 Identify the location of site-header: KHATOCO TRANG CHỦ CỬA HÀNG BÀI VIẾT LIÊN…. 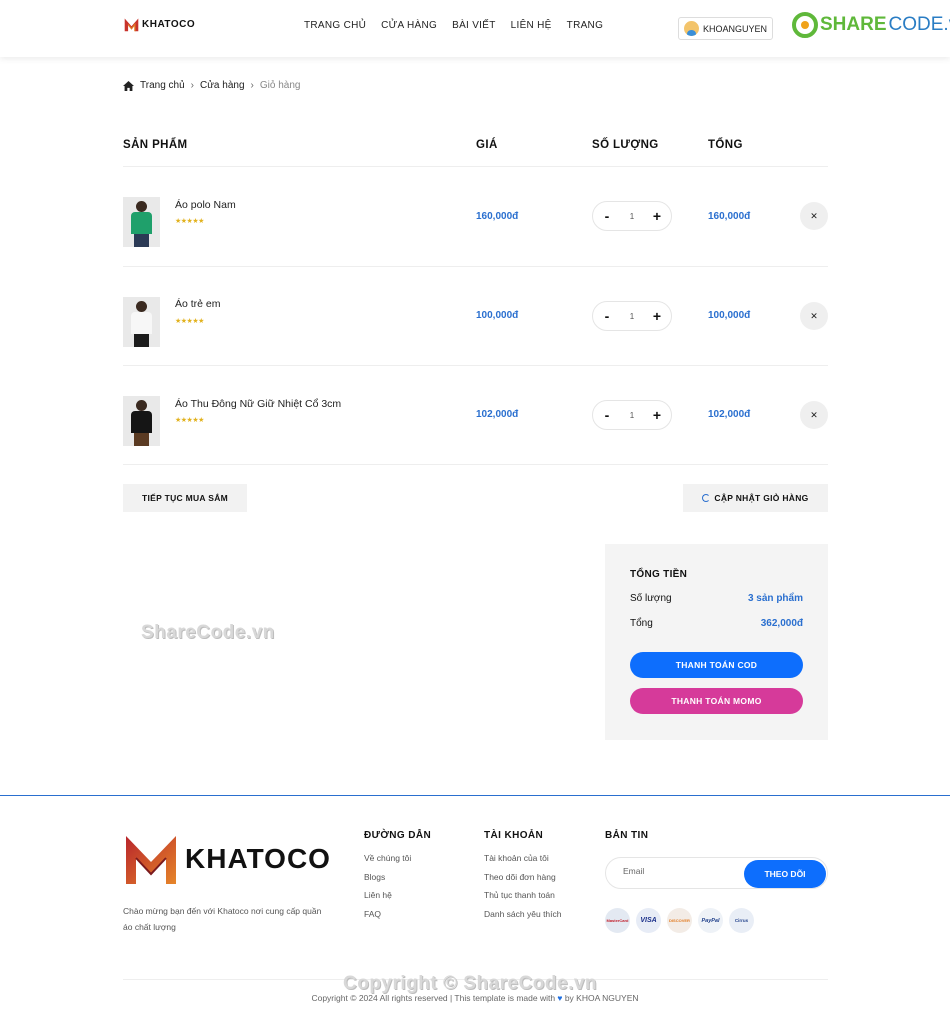
(475, 28).